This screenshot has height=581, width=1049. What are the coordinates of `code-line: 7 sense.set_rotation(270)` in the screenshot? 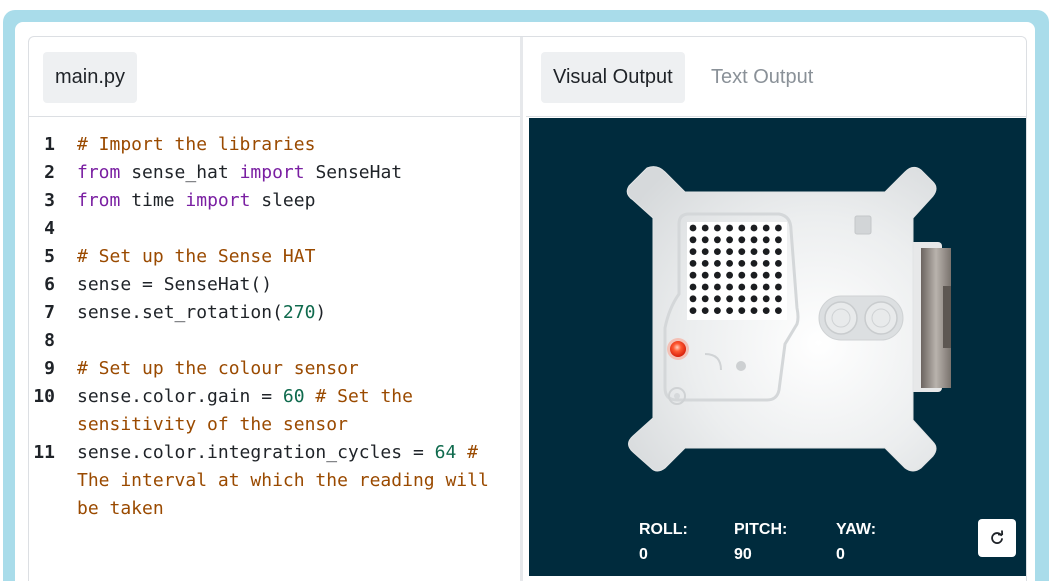 It's located at (274, 313).